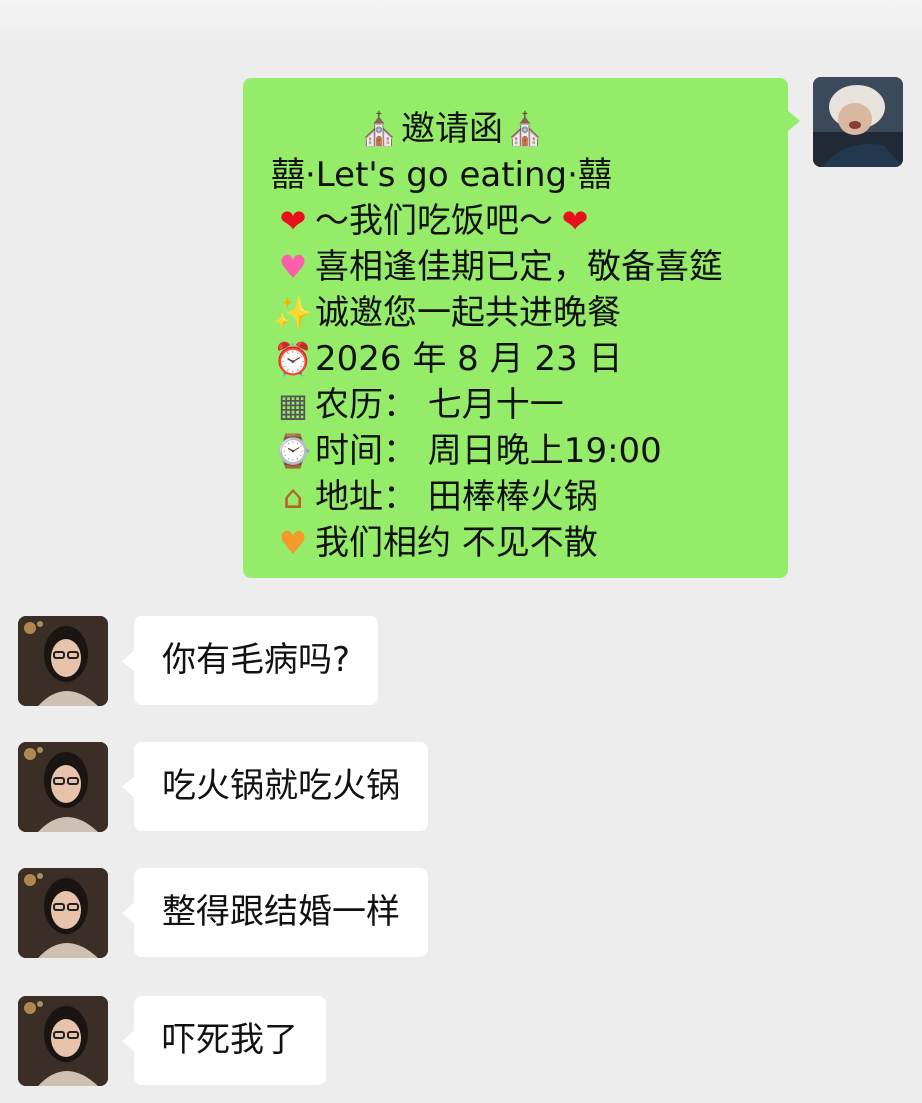 Image resolution: width=922 pixels, height=1103 pixels. I want to click on invite-line-dinner: ❤ ～我们吃饭吧～ ❤, so click(529, 221).